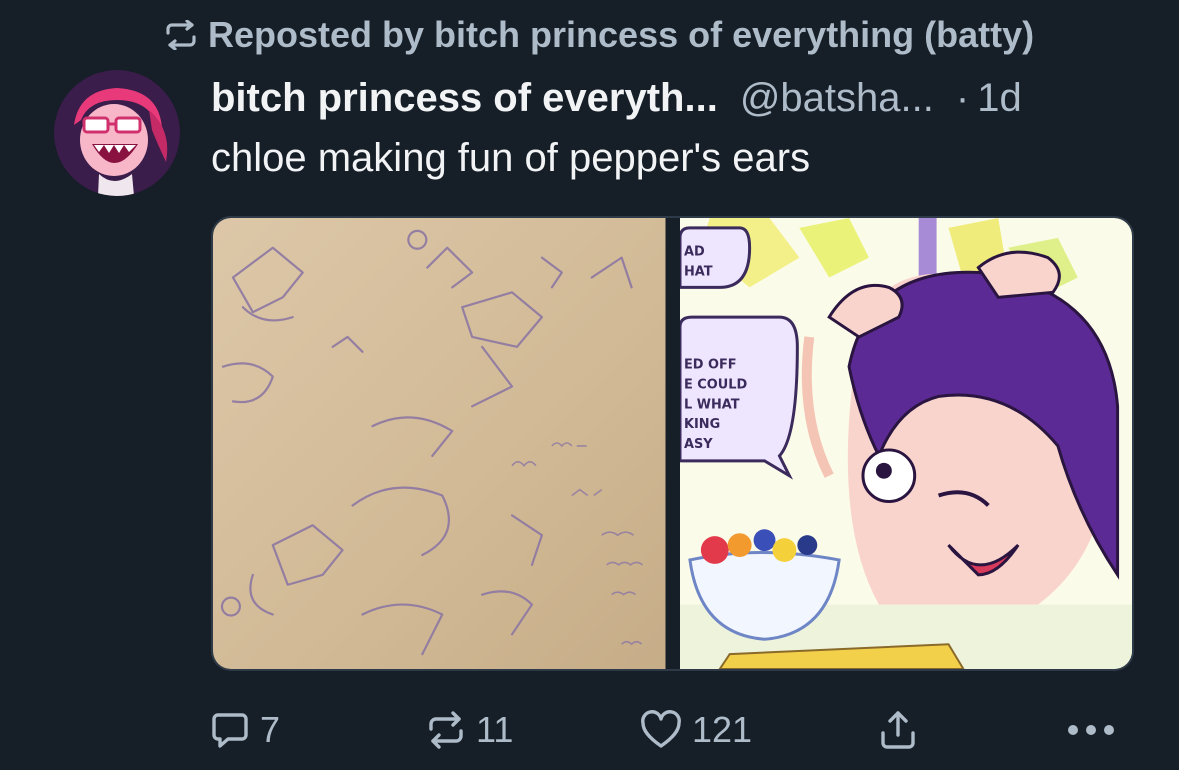 The image size is (1179, 770). I want to click on reply-count: 7, so click(270, 729).